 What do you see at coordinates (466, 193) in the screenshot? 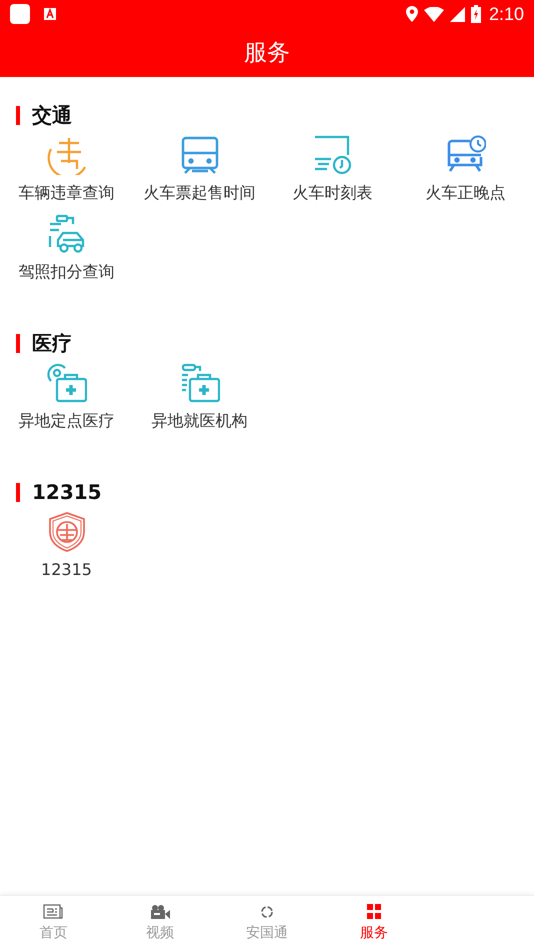
I see `service-label: 火车正晚点` at bounding box center [466, 193].